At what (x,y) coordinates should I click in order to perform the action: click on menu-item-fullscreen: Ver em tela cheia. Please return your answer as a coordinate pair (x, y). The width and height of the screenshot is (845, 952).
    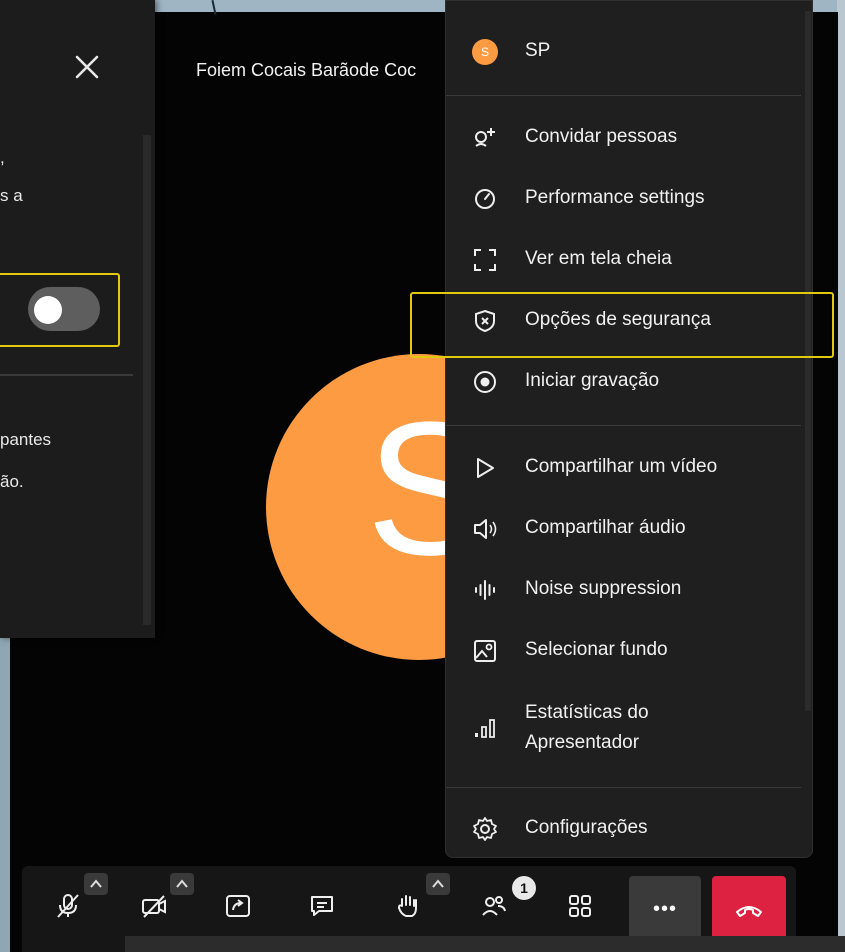
    Looking at the image, I should click on (622, 260).